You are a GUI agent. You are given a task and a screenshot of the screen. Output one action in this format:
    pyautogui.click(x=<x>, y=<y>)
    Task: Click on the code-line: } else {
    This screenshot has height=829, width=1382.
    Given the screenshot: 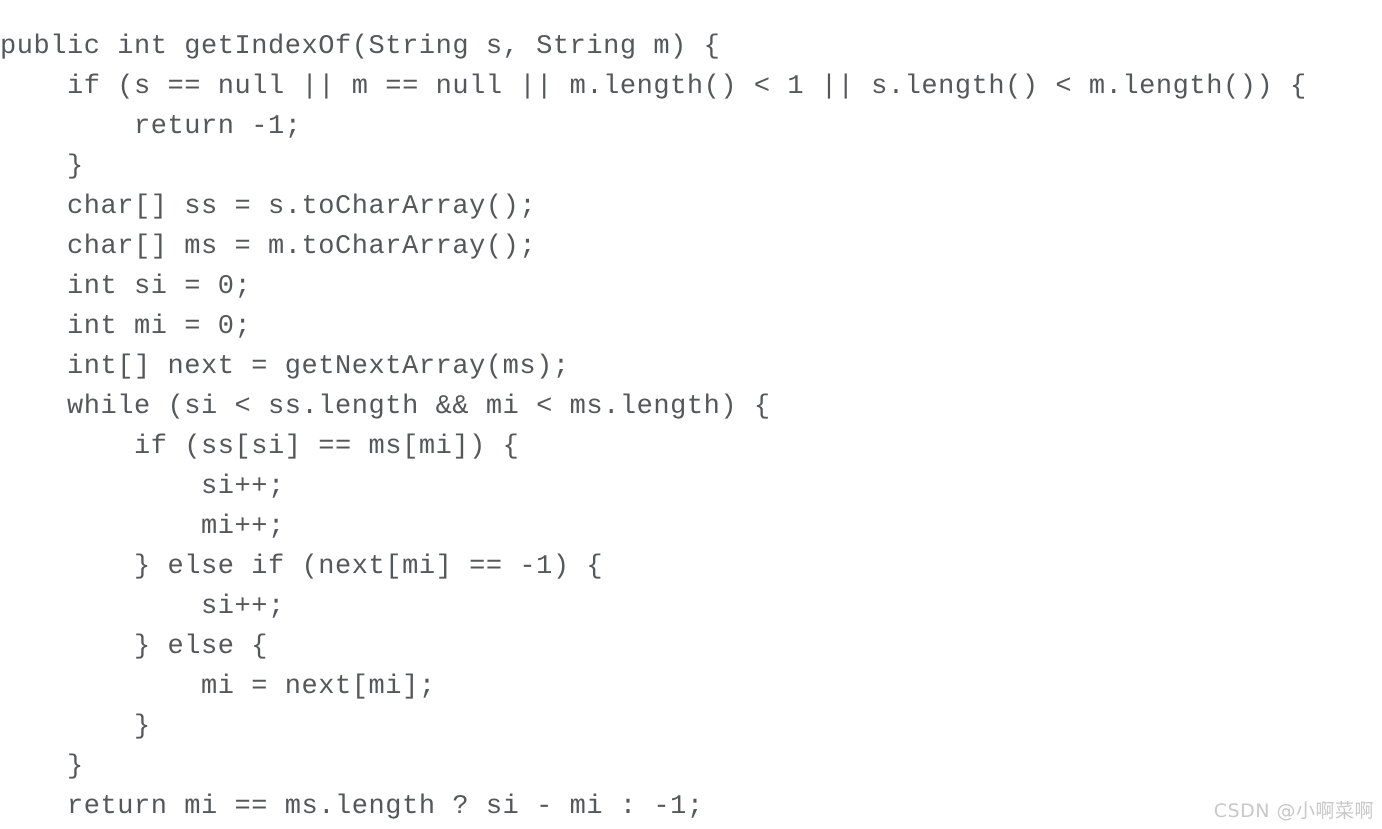 What is the action you would take?
    pyautogui.click(x=134, y=647)
    